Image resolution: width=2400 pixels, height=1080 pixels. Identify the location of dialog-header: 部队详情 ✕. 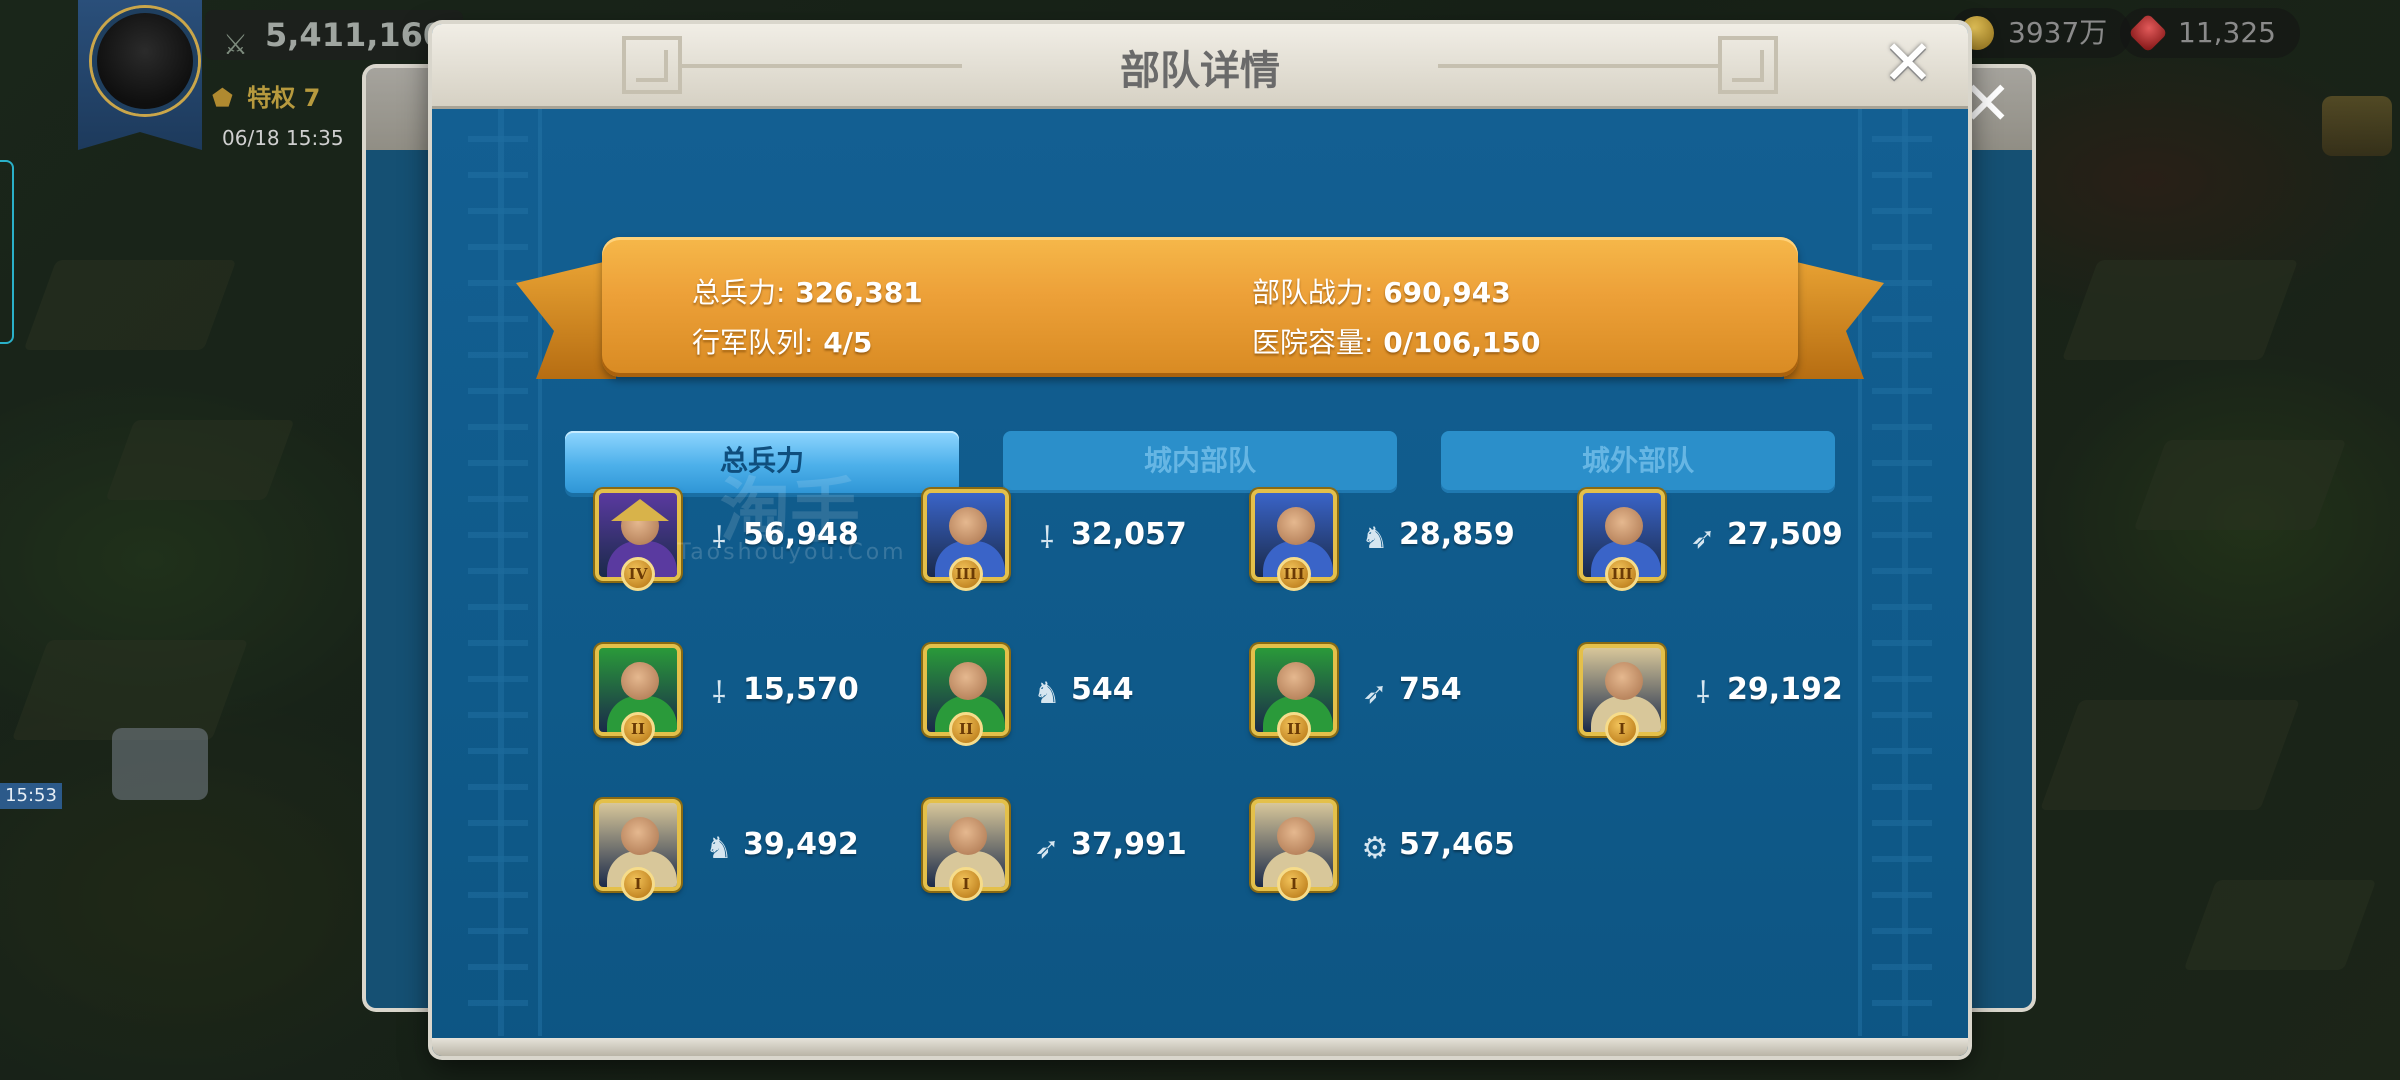
(1200, 66).